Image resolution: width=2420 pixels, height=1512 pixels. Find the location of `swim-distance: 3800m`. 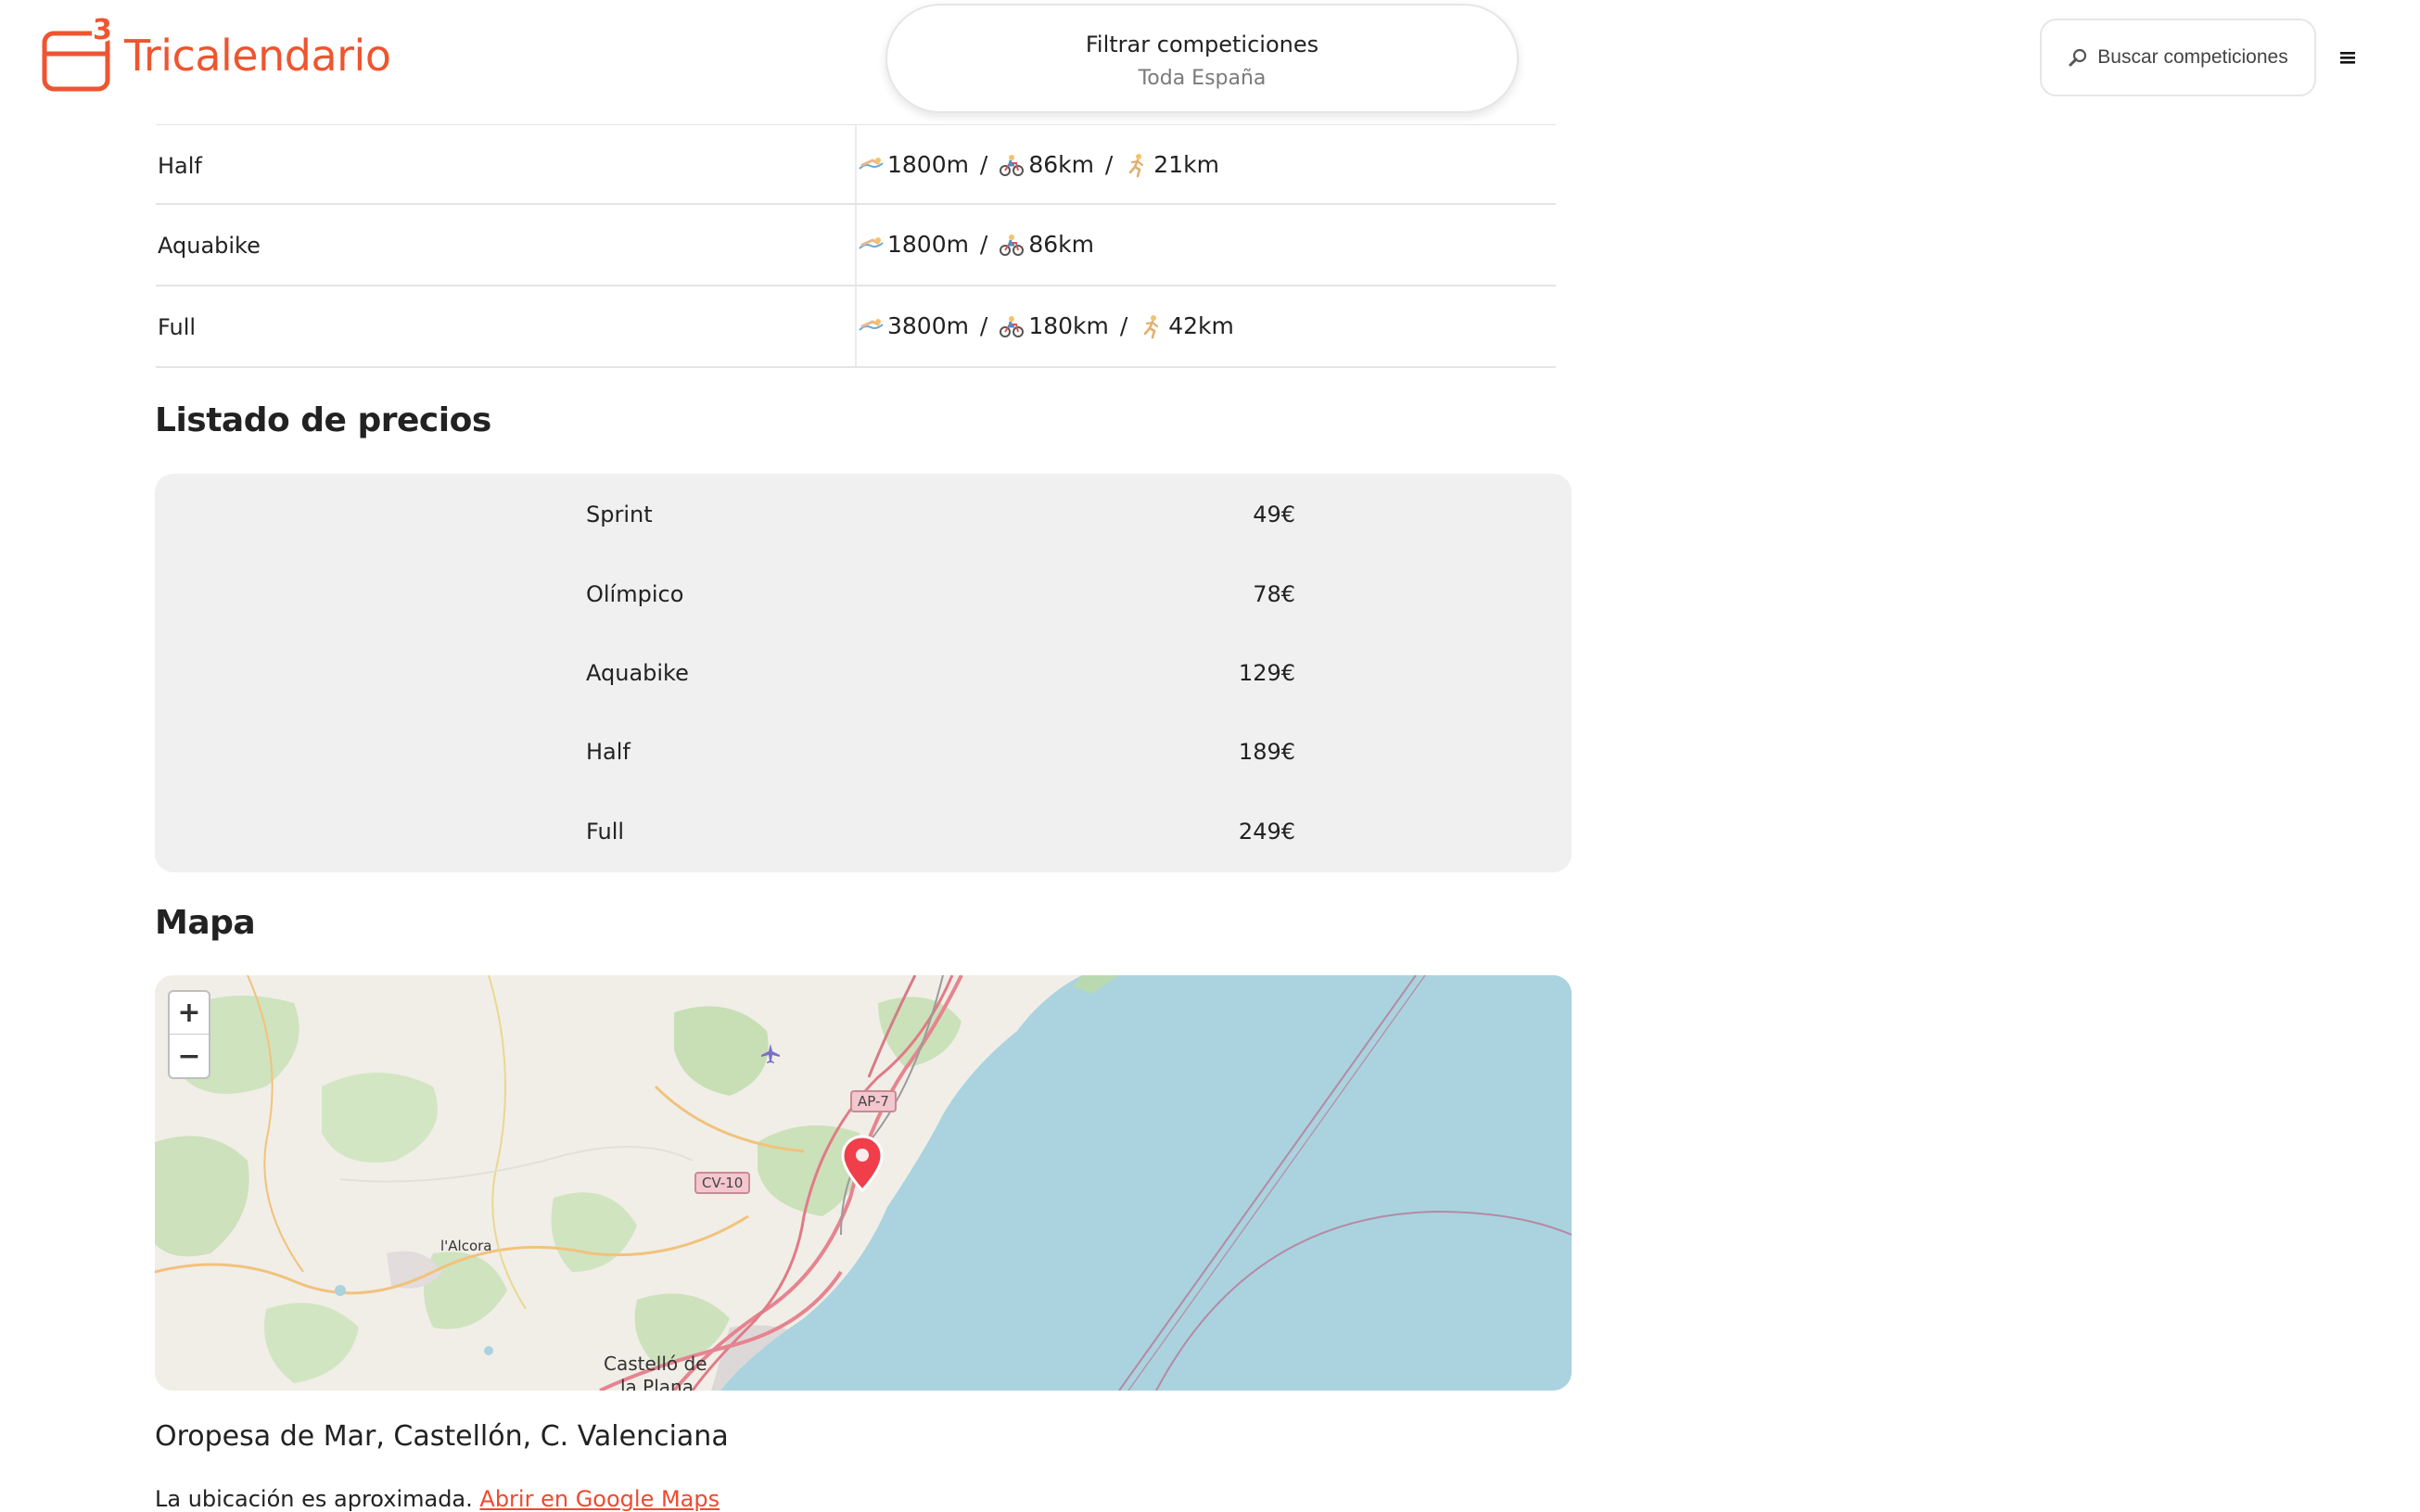

swim-distance: 3800m is located at coordinates (928, 325).